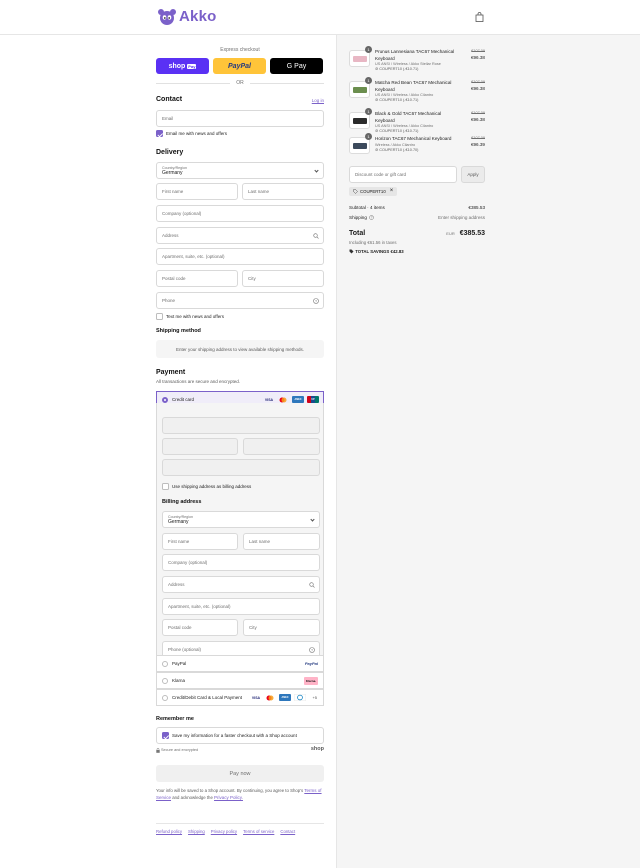 This screenshot has width=640, height=868. Describe the element at coordinates (240, 256) in the screenshot. I see `apartment-field: Apartment, suite, etc. (optional)` at that location.